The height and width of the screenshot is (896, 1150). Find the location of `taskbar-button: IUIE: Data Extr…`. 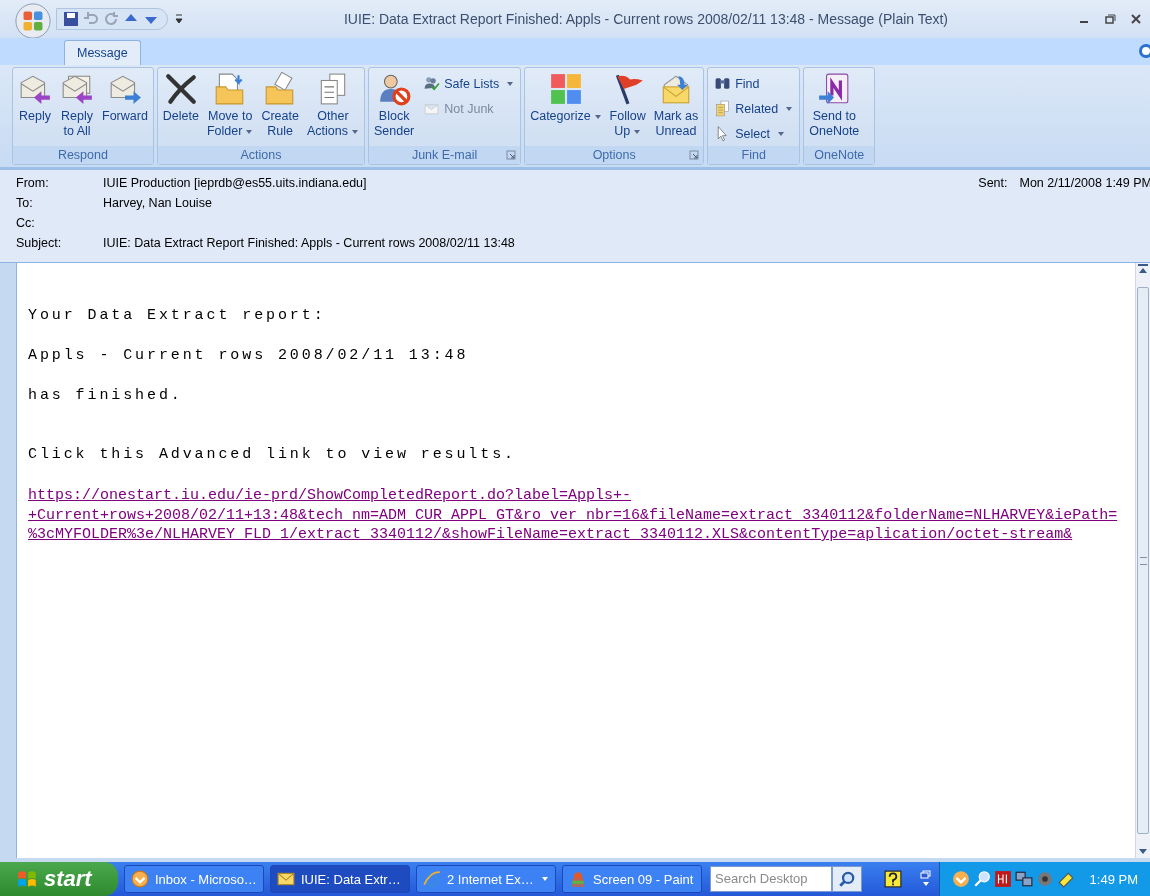

taskbar-button: IUIE: Data Extr… is located at coordinates (340, 879).